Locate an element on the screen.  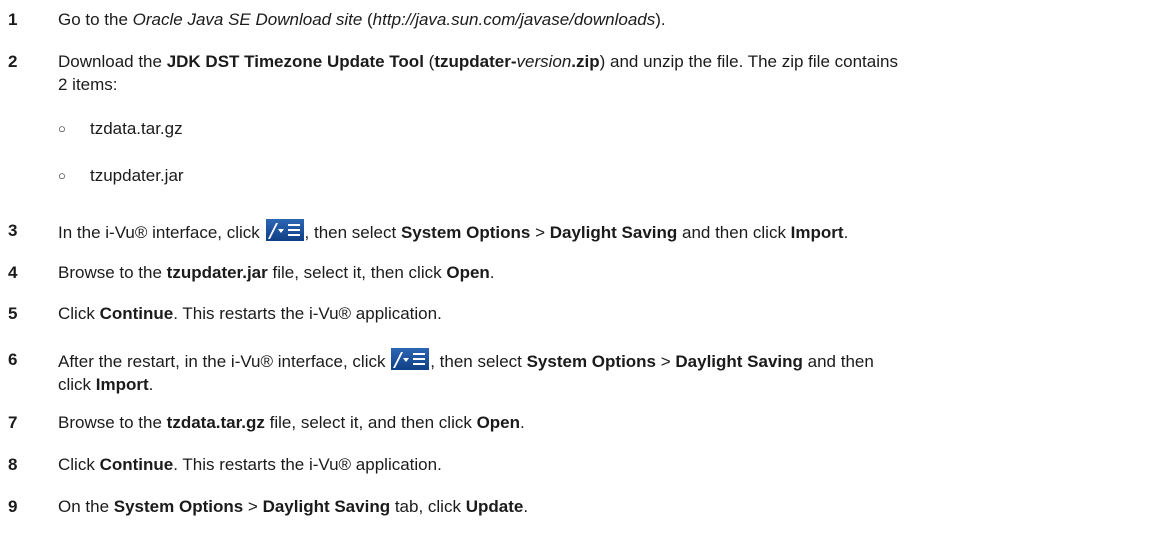
step-number: 9 is located at coordinates (13, 506).